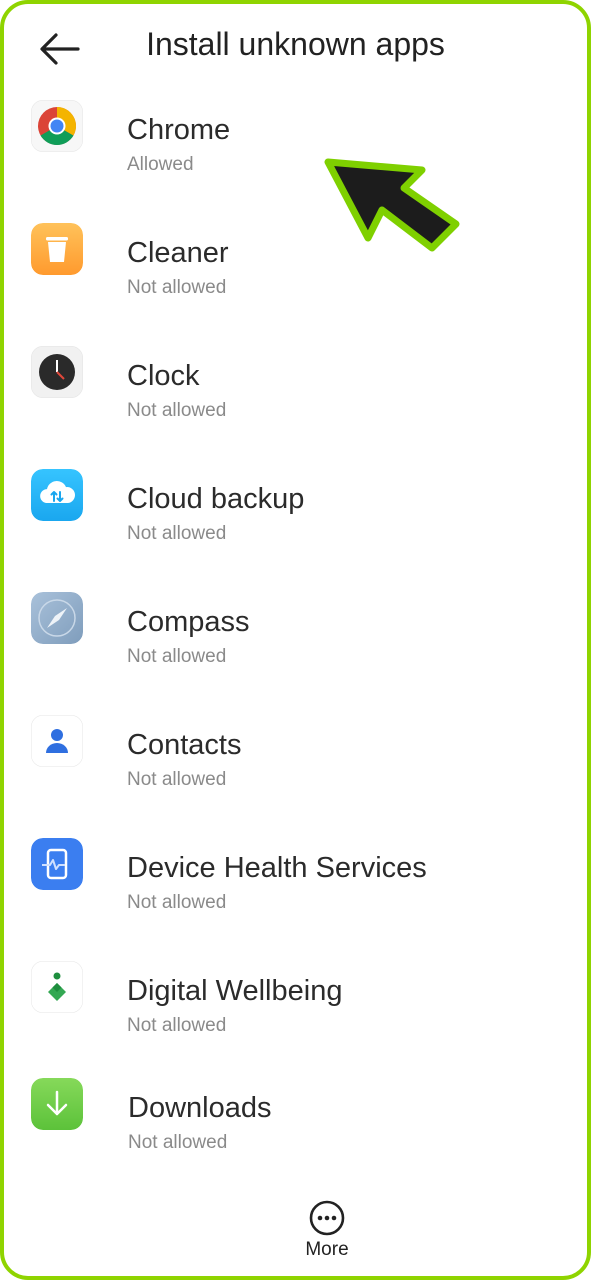 Image resolution: width=591 pixels, height=1280 pixels. Describe the element at coordinates (160, 164) in the screenshot. I see `app-status: Allowed` at that location.